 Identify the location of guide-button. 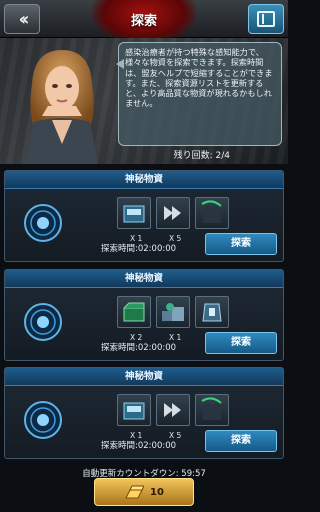
(266, 19).